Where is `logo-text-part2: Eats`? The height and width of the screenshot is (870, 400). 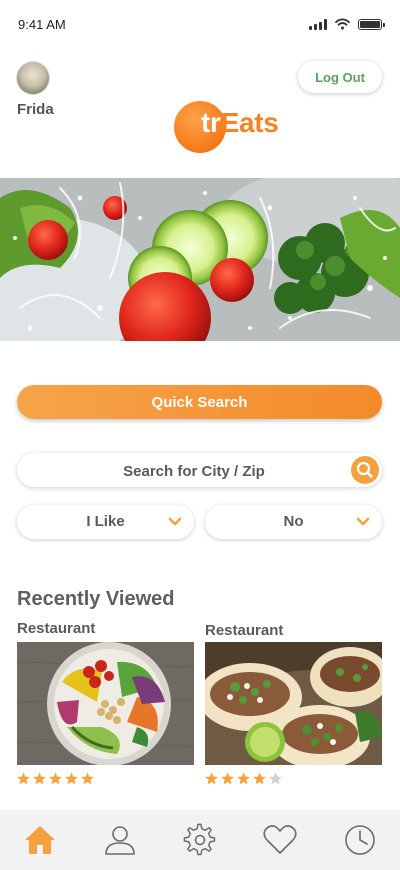 logo-text-part2: Eats is located at coordinates (249, 122).